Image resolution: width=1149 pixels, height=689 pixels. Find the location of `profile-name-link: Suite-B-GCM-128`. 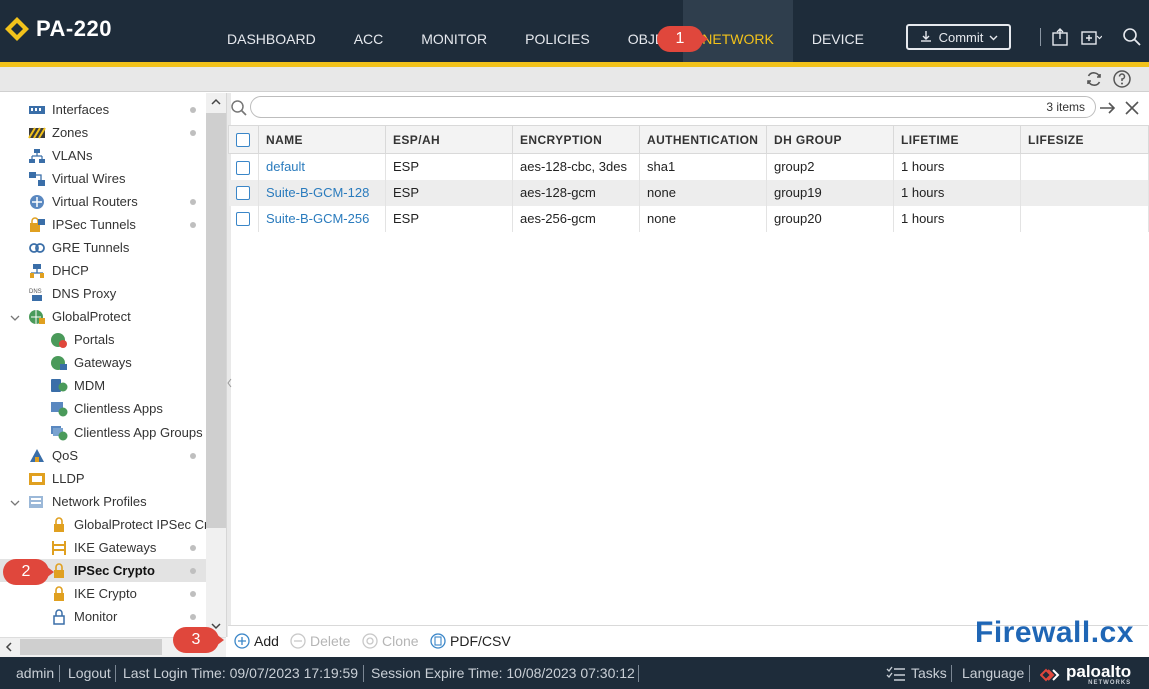

profile-name-link: Suite-B-GCM-128 is located at coordinates (322, 192).